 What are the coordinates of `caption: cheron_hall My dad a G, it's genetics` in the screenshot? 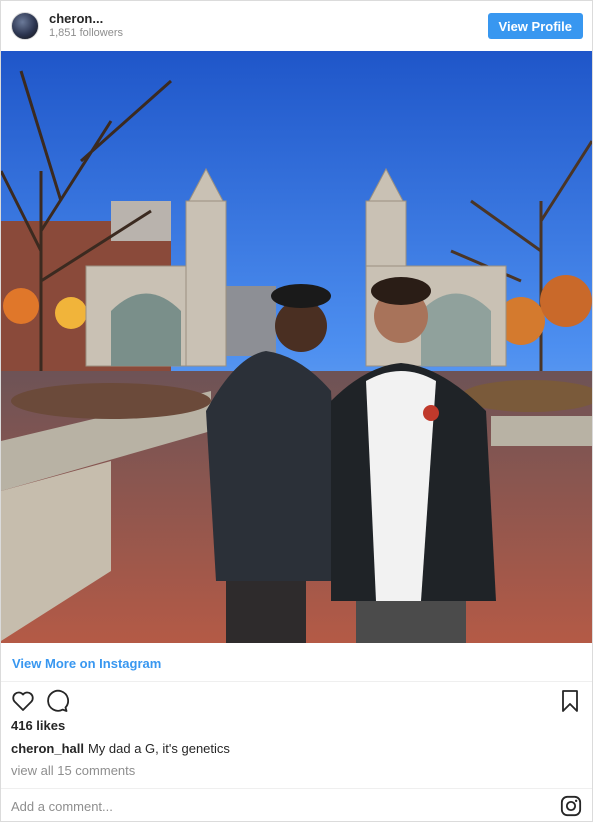 It's located at (120, 748).